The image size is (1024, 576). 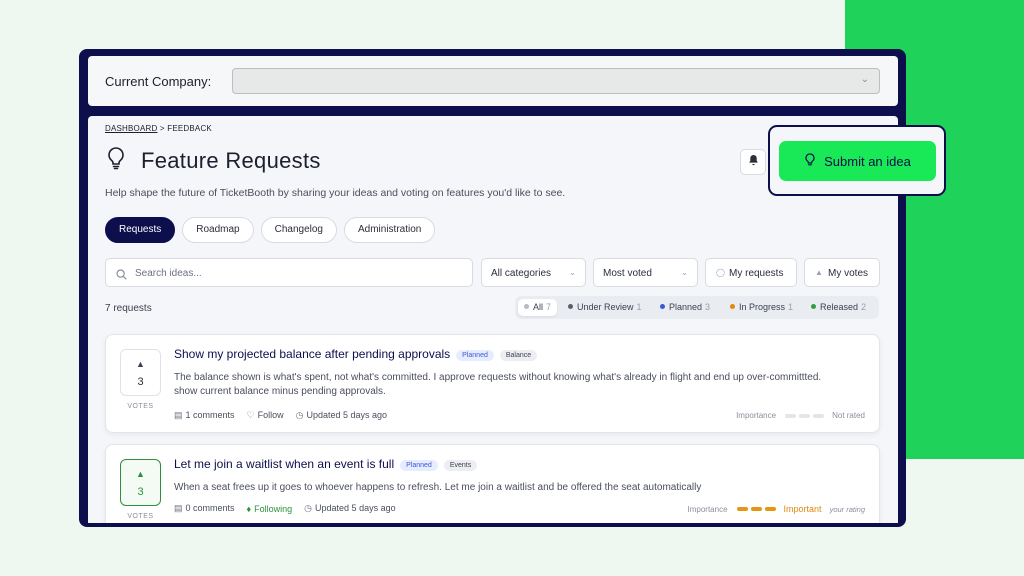 What do you see at coordinates (756, 273) in the screenshot?
I see `my-requests-label: My requests` at bounding box center [756, 273].